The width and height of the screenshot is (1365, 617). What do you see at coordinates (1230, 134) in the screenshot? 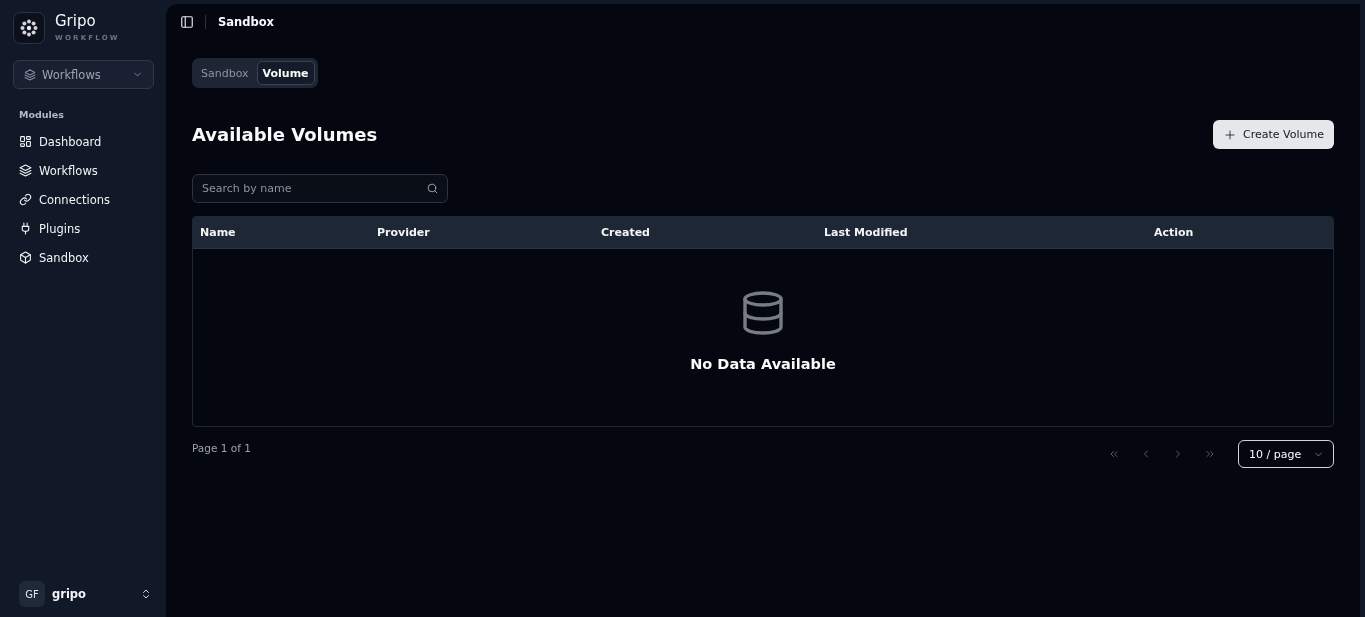
I see `plus-icon` at bounding box center [1230, 134].